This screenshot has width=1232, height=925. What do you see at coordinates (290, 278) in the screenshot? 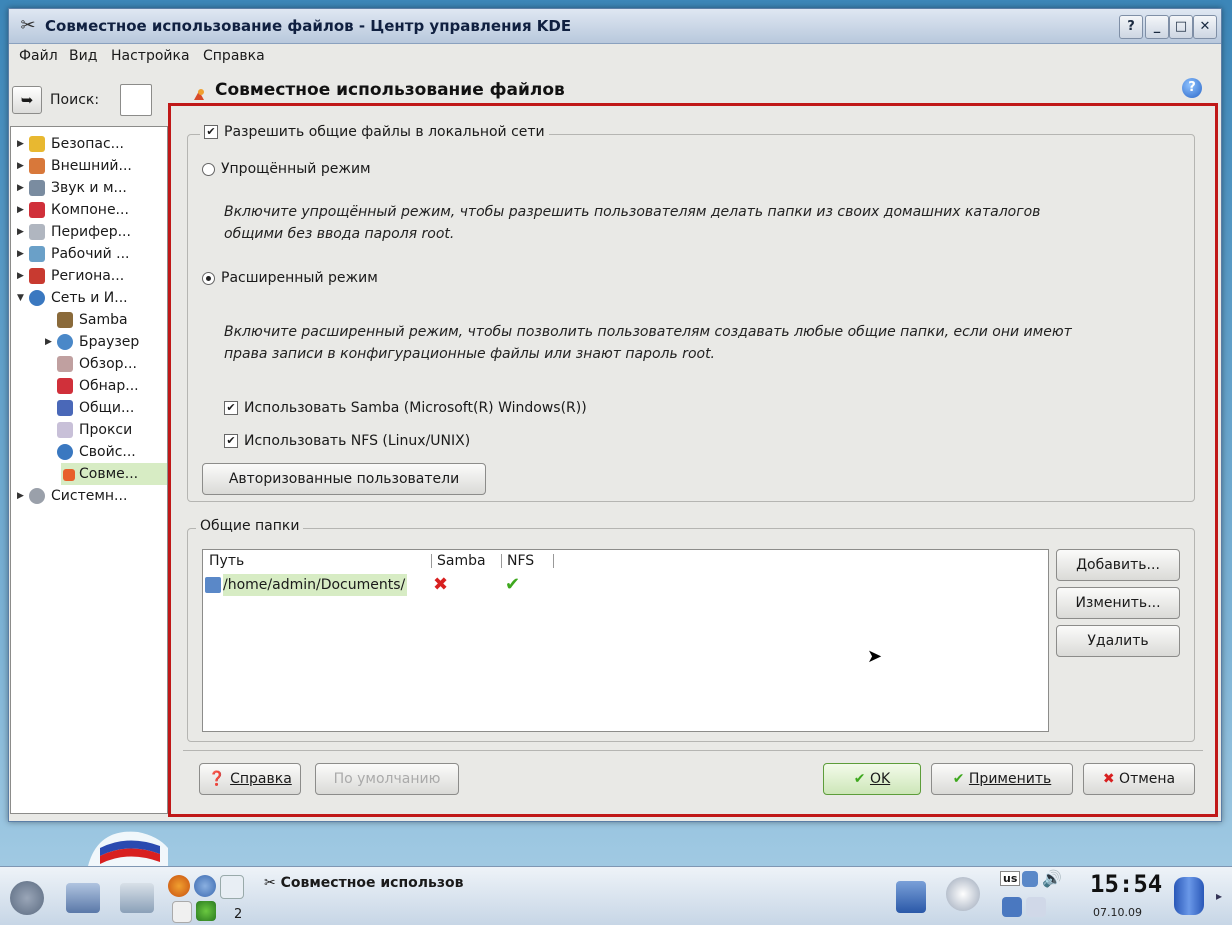
I see `advanced-mode-radio: Расширенный режим` at bounding box center [290, 278].